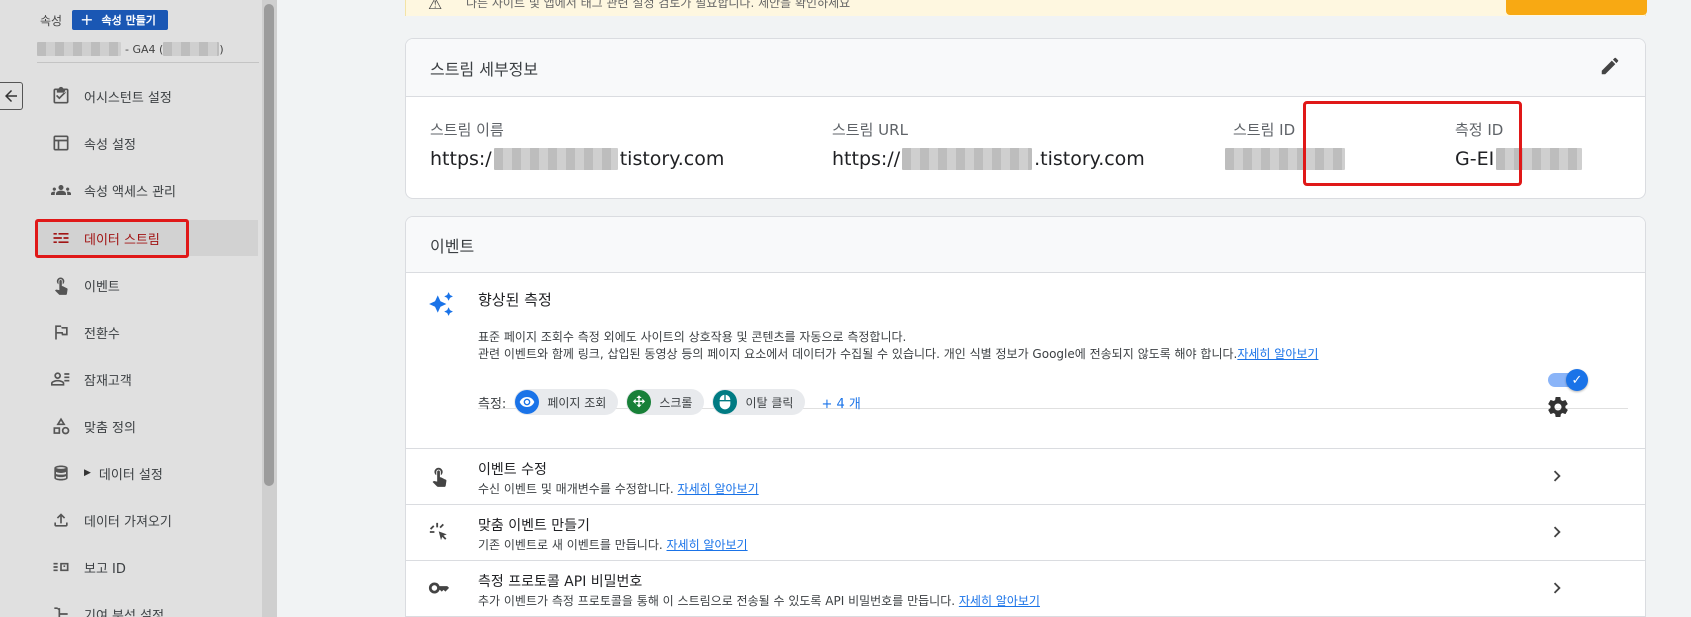  What do you see at coordinates (1025, 245) in the screenshot?
I see `events-header: 이벤트` at bounding box center [1025, 245].